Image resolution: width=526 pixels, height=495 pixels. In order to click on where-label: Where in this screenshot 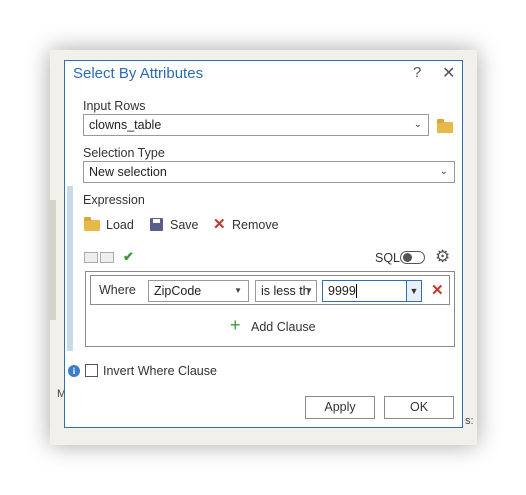, I will do `click(117, 290)`.